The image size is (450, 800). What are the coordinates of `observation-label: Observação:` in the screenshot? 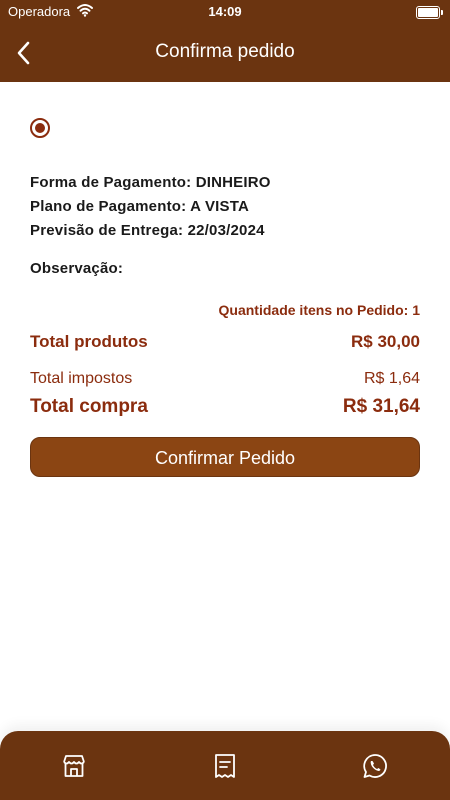 It's located at (77, 268).